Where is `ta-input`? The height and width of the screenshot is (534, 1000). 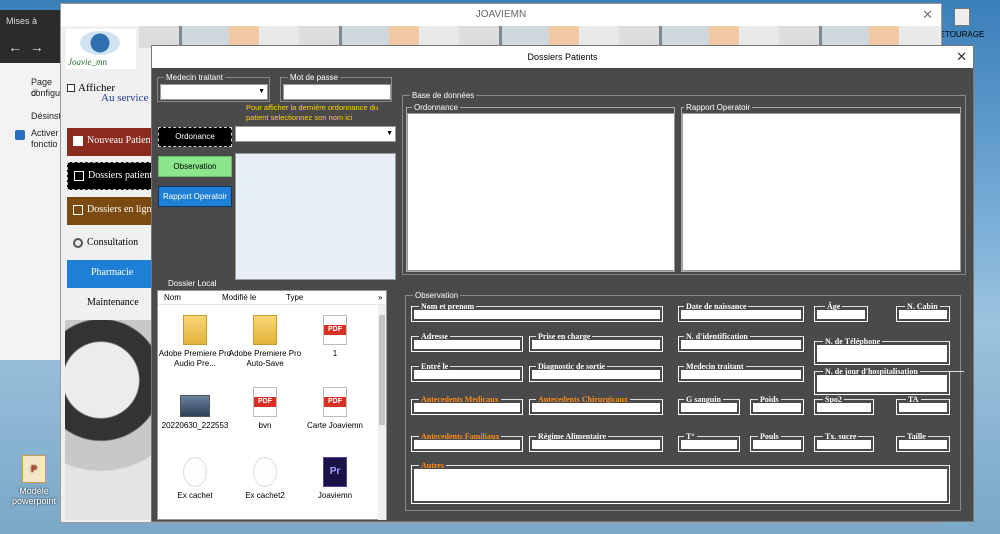 ta-input is located at coordinates (923, 407).